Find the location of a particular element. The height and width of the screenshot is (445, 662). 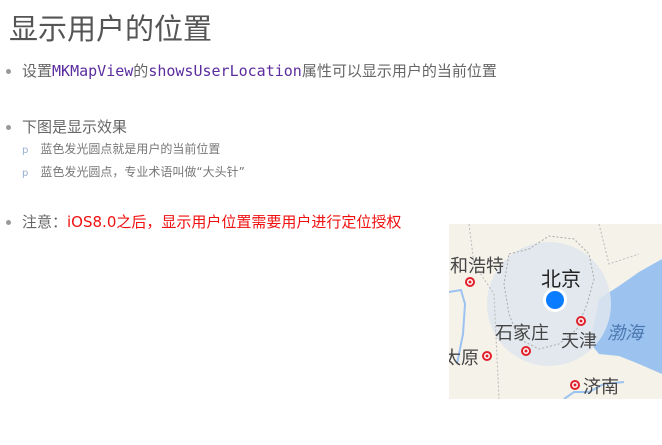

sub-bullet: p 蓝色发光圆点，专业术语叫做“大头针” is located at coordinates (133, 171).